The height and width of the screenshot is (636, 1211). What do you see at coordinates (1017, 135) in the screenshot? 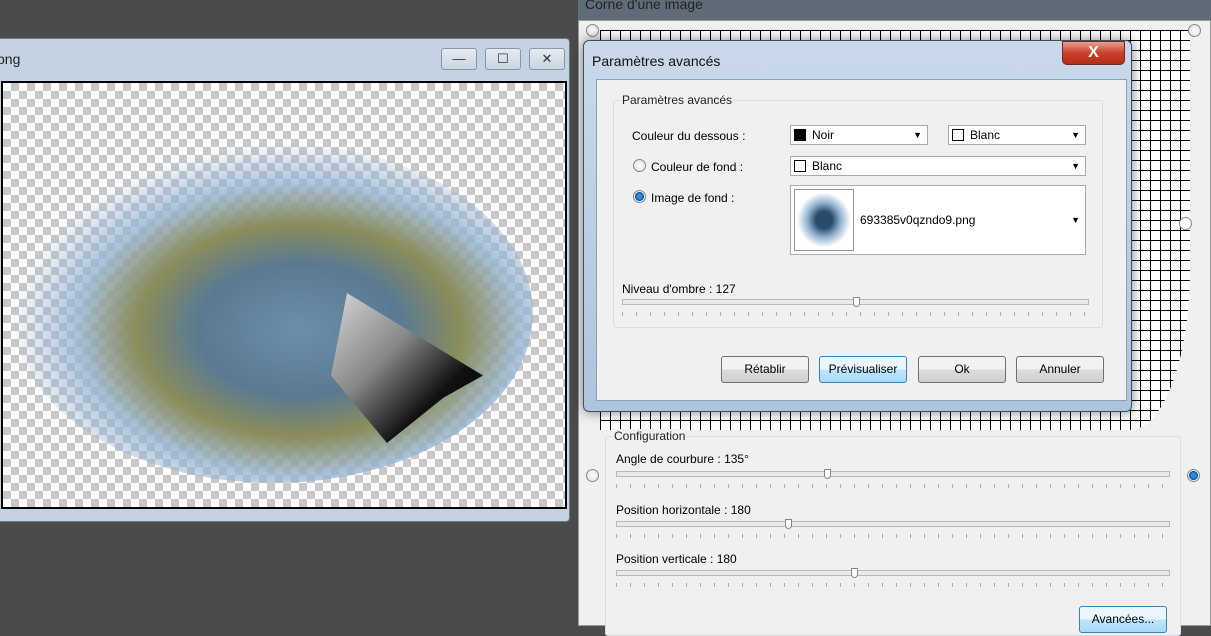
I see `under-color-select-2: Blanc ▼` at bounding box center [1017, 135].